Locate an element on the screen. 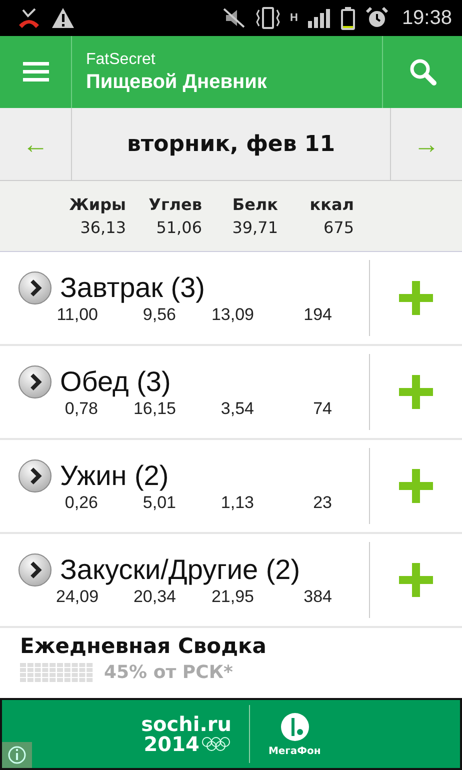 This screenshot has width=462, height=770. sponsor-logo-icon is located at coordinates (295, 727).